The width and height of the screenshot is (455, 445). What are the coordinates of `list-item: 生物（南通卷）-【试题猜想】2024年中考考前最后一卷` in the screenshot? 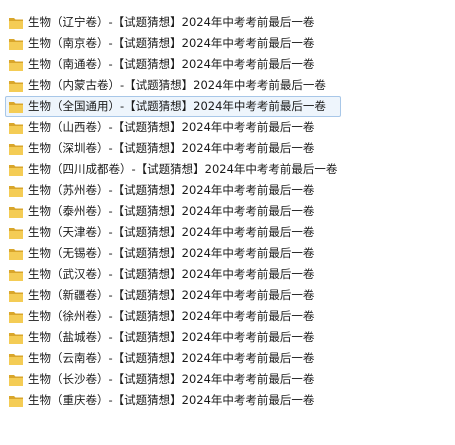 It's located at (229, 64).